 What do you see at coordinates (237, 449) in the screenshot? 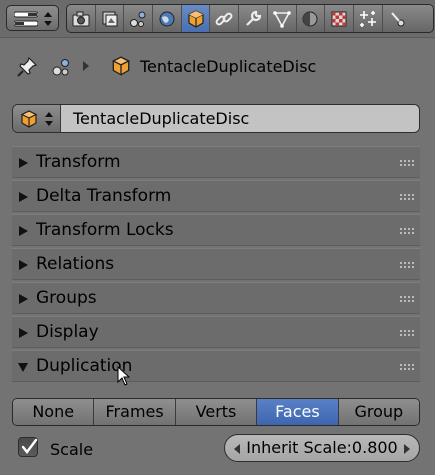
I see `chevron-left-icon` at bounding box center [237, 449].